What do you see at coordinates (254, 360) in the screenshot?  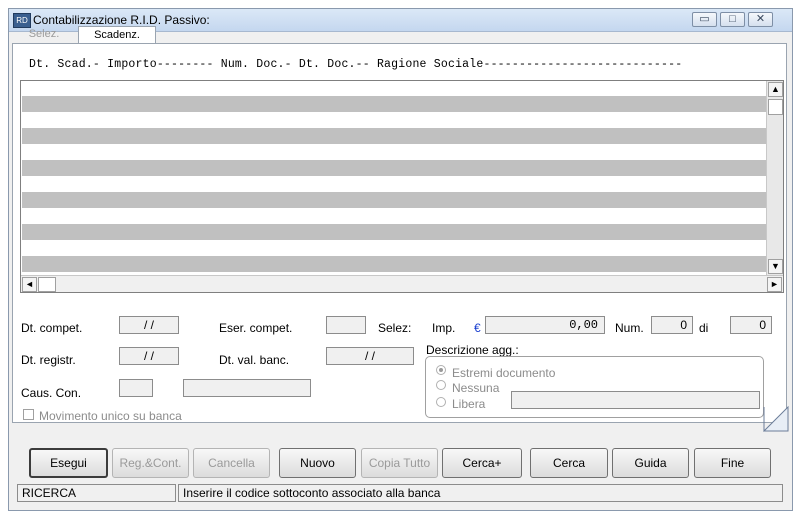 I see `dt-val-banc-label: Dt. val. banc.` at bounding box center [254, 360].